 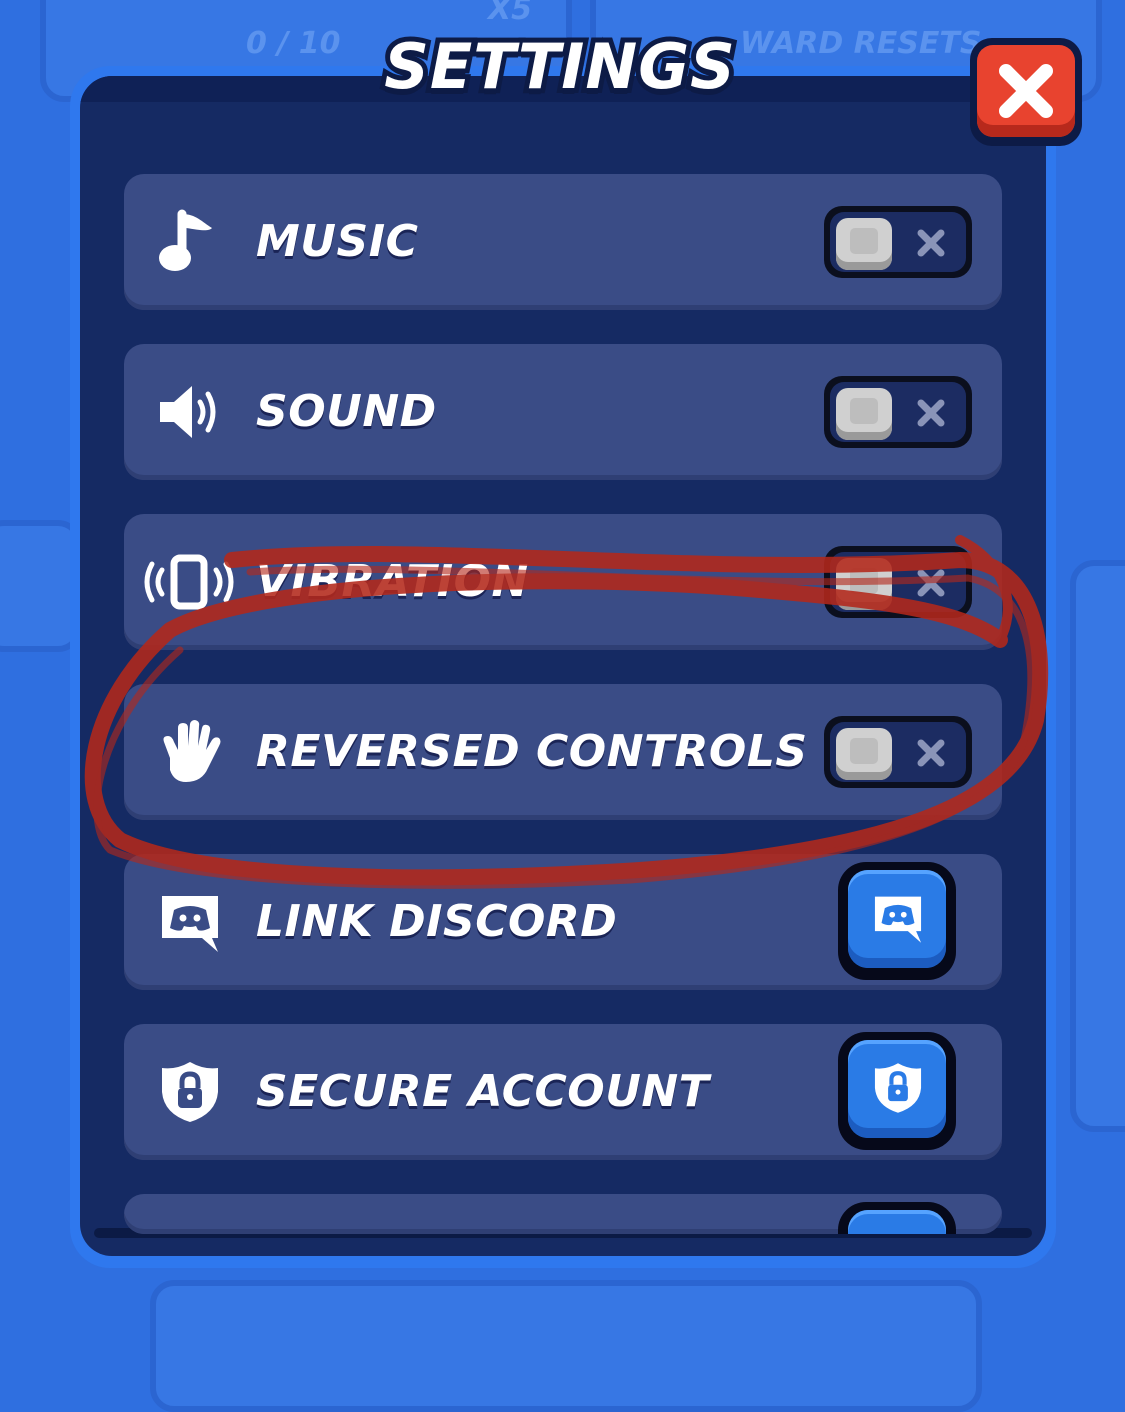 I want to click on close-x-icon, so click(x=1026, y=91).